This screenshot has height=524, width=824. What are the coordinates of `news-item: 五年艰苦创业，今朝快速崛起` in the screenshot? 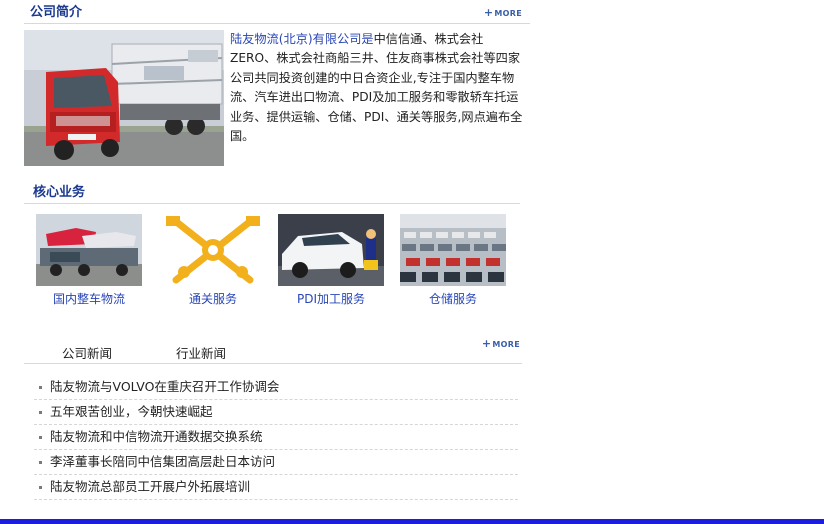 It's located at (276, 412).